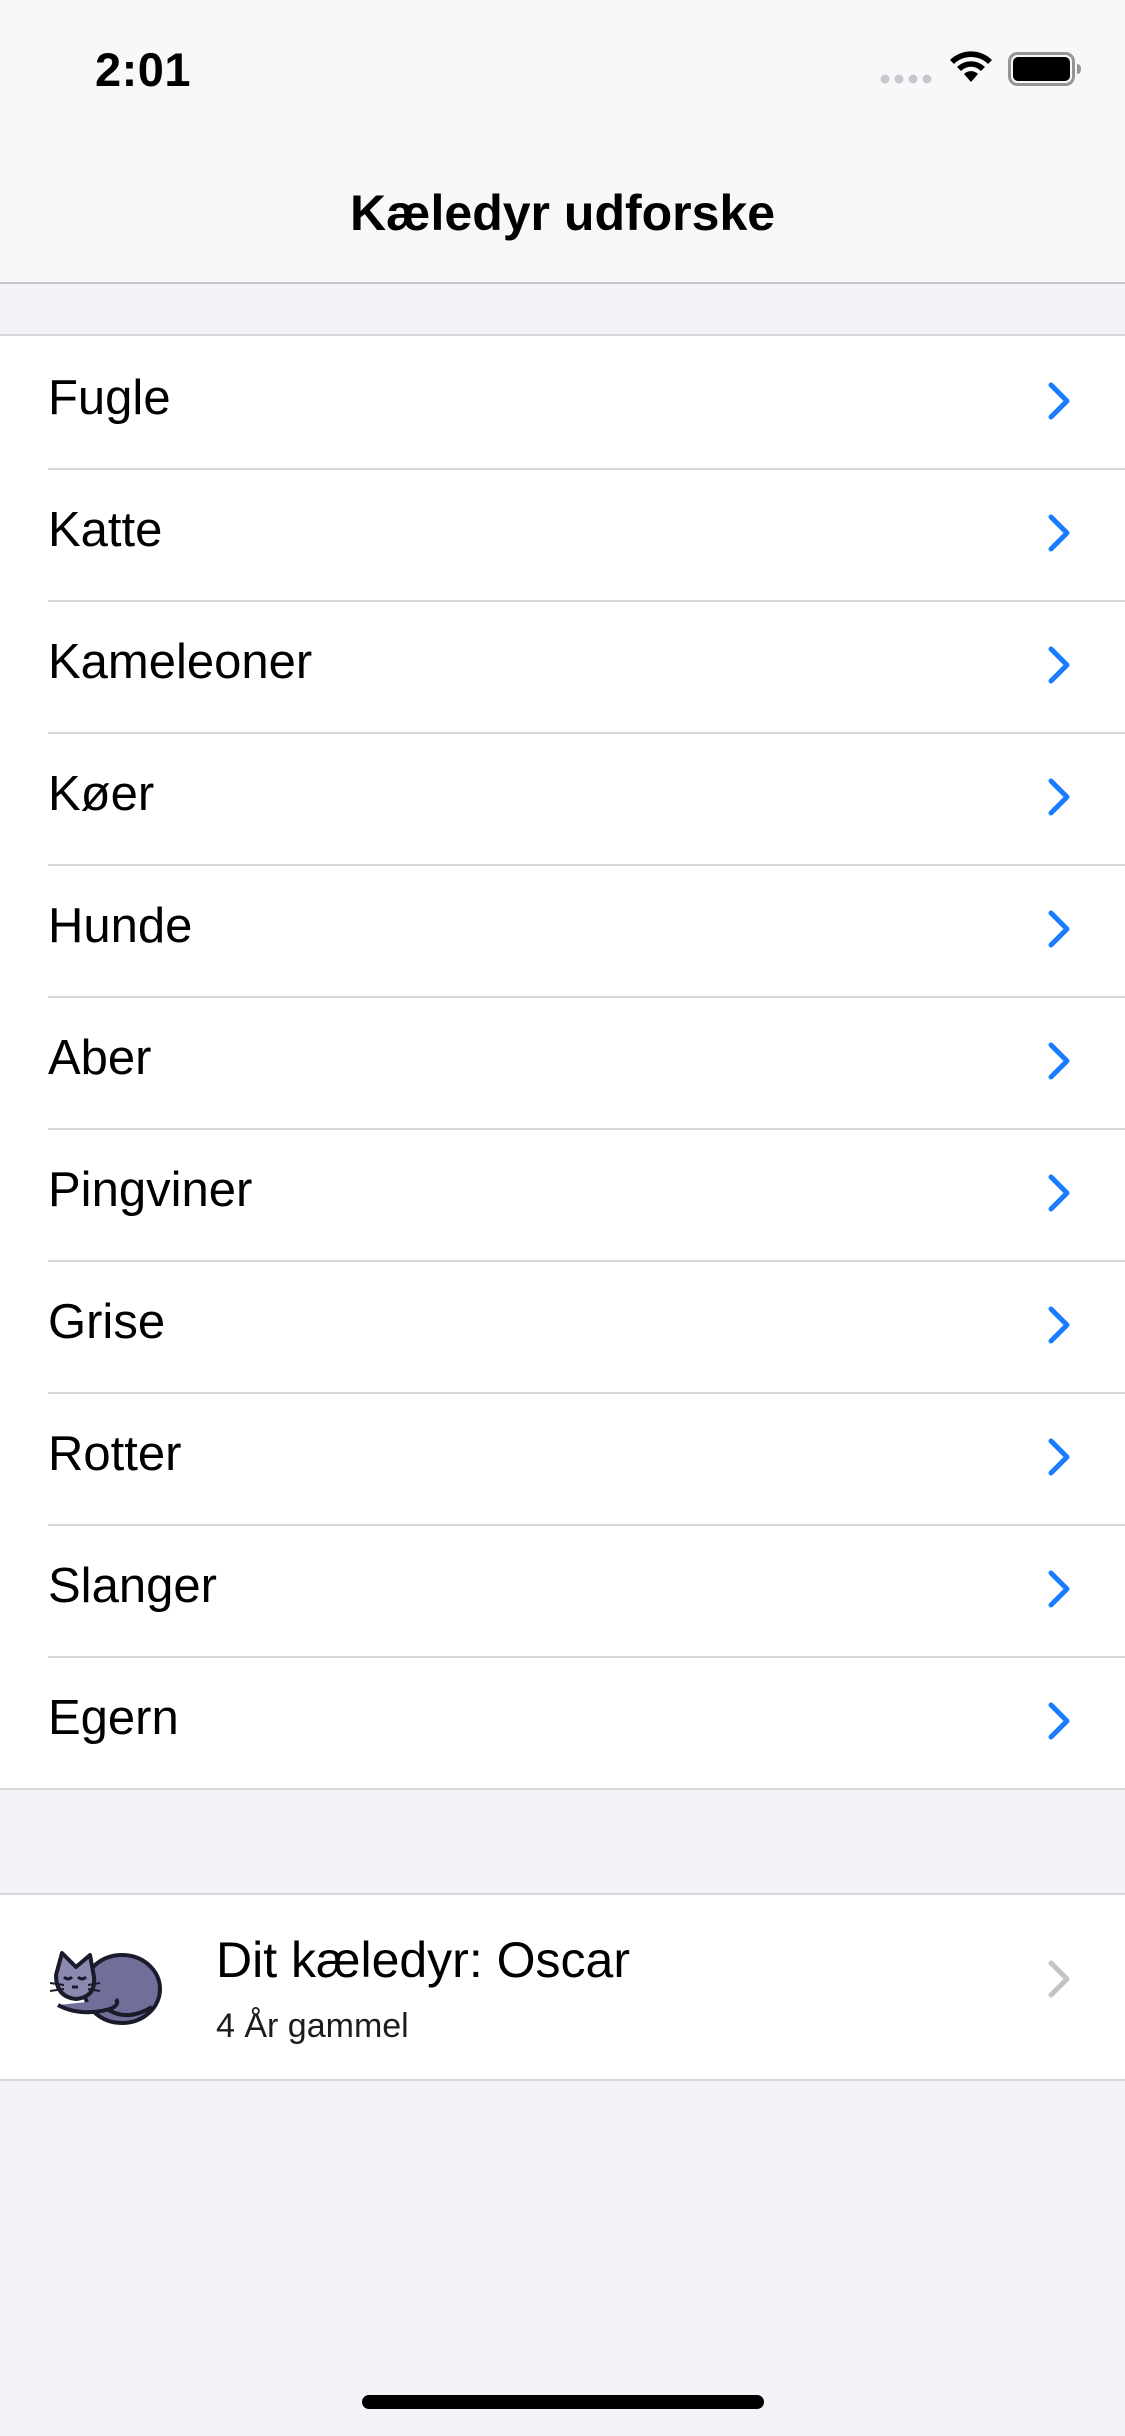 Image resolution: width=1125 pixels, height=2436 pixels. Describe the element at coordinates (971, 66) in the screenshot. I see `wifi-icon` at that location.